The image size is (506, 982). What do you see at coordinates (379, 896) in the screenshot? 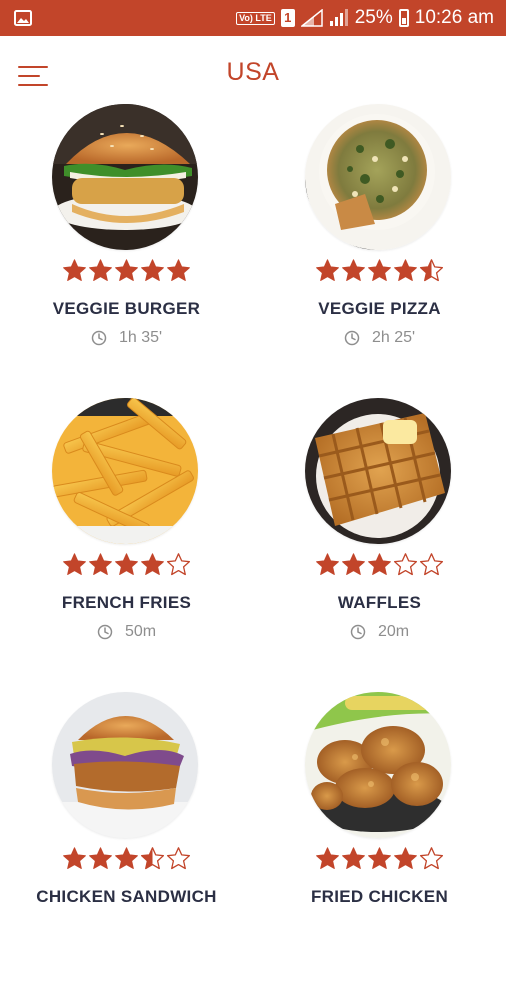
I see `recipe-name: FRIED CHICKEN` at bounding box center [379, 896].